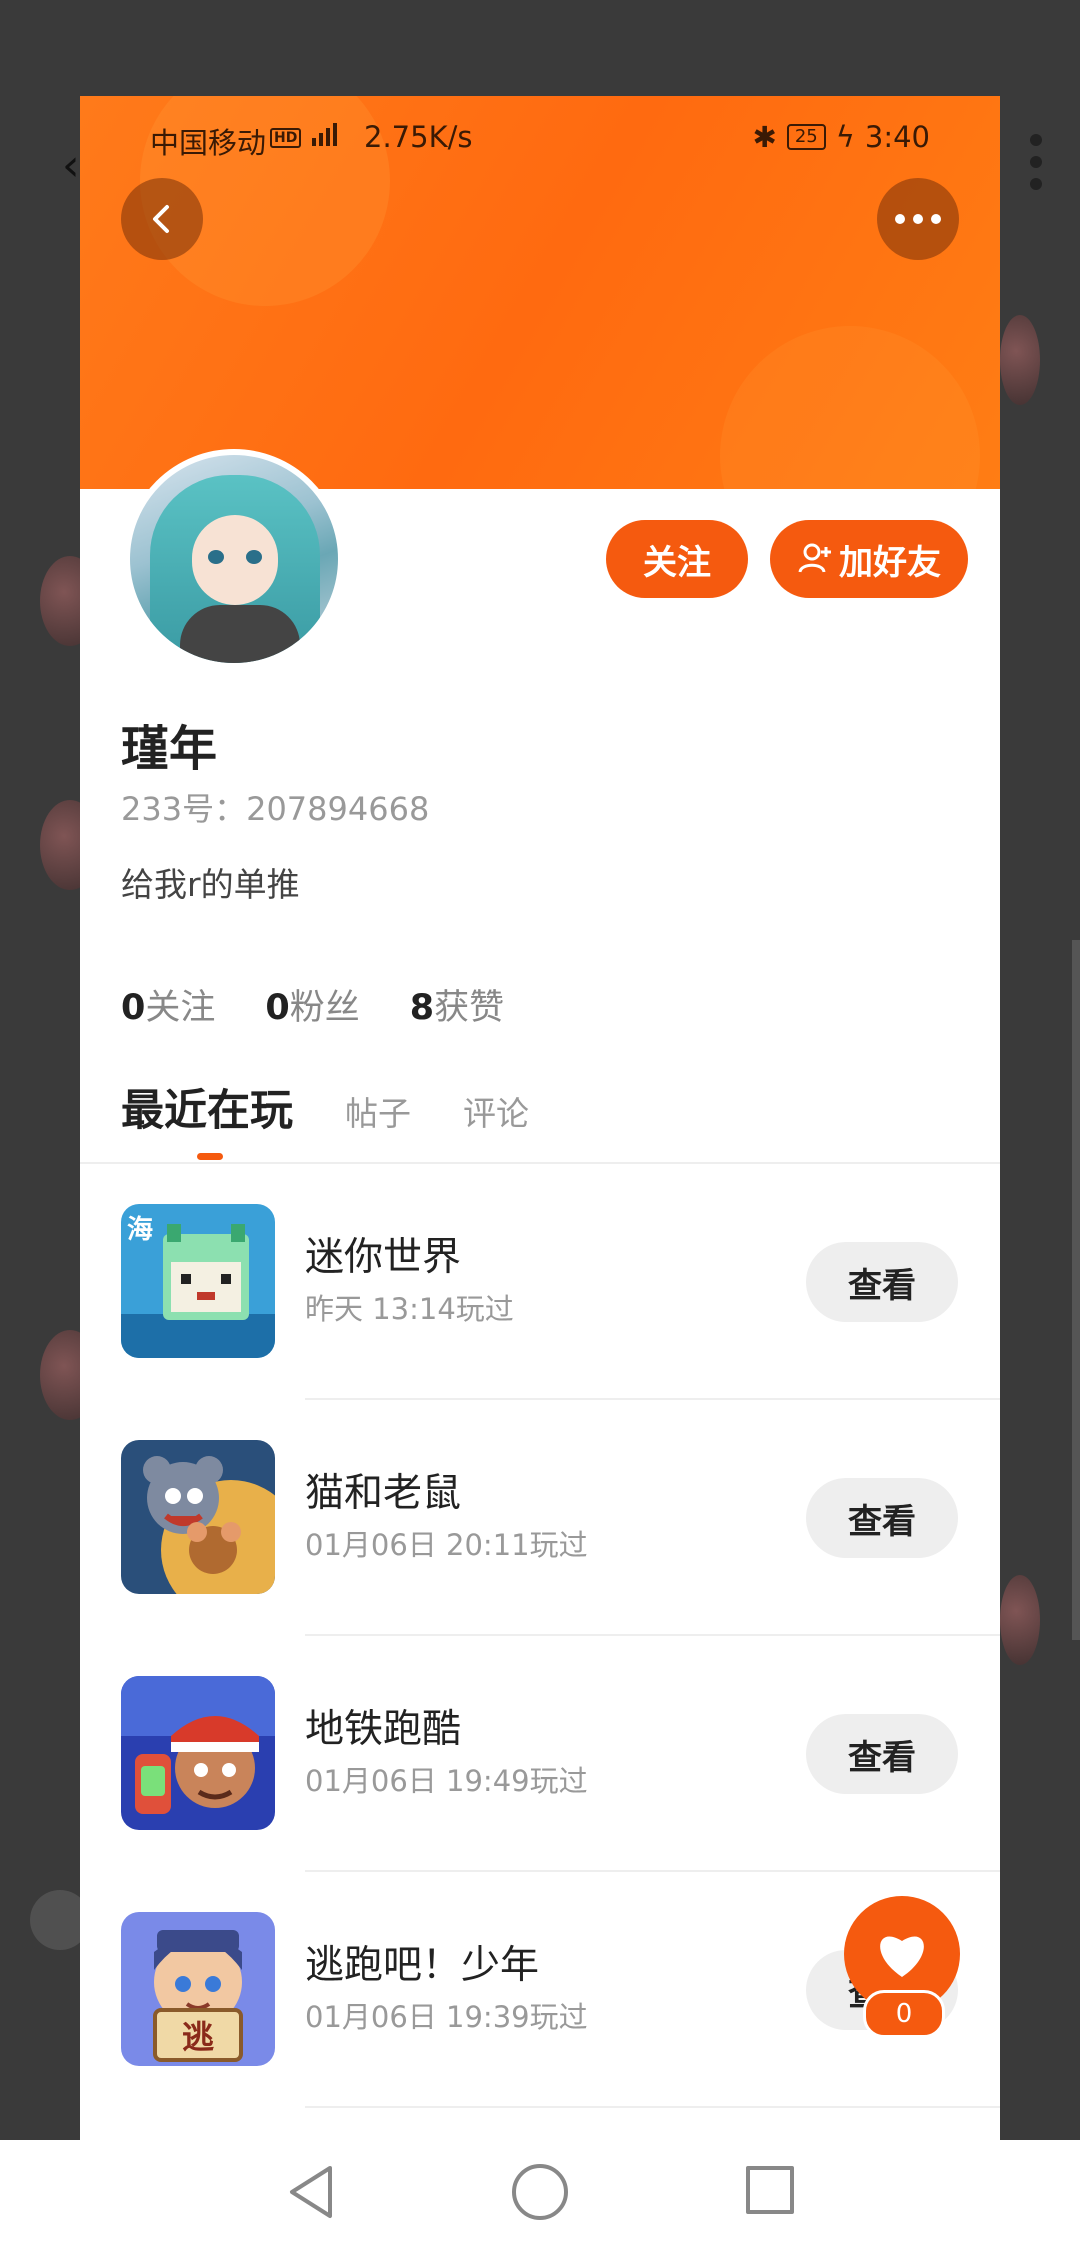 The image size is (1080, 2244). What do you see at coordinates (383, 1729) in the screenshot?
I see `game-title: 地铁跑酷` at bounding box center [383, 1729].